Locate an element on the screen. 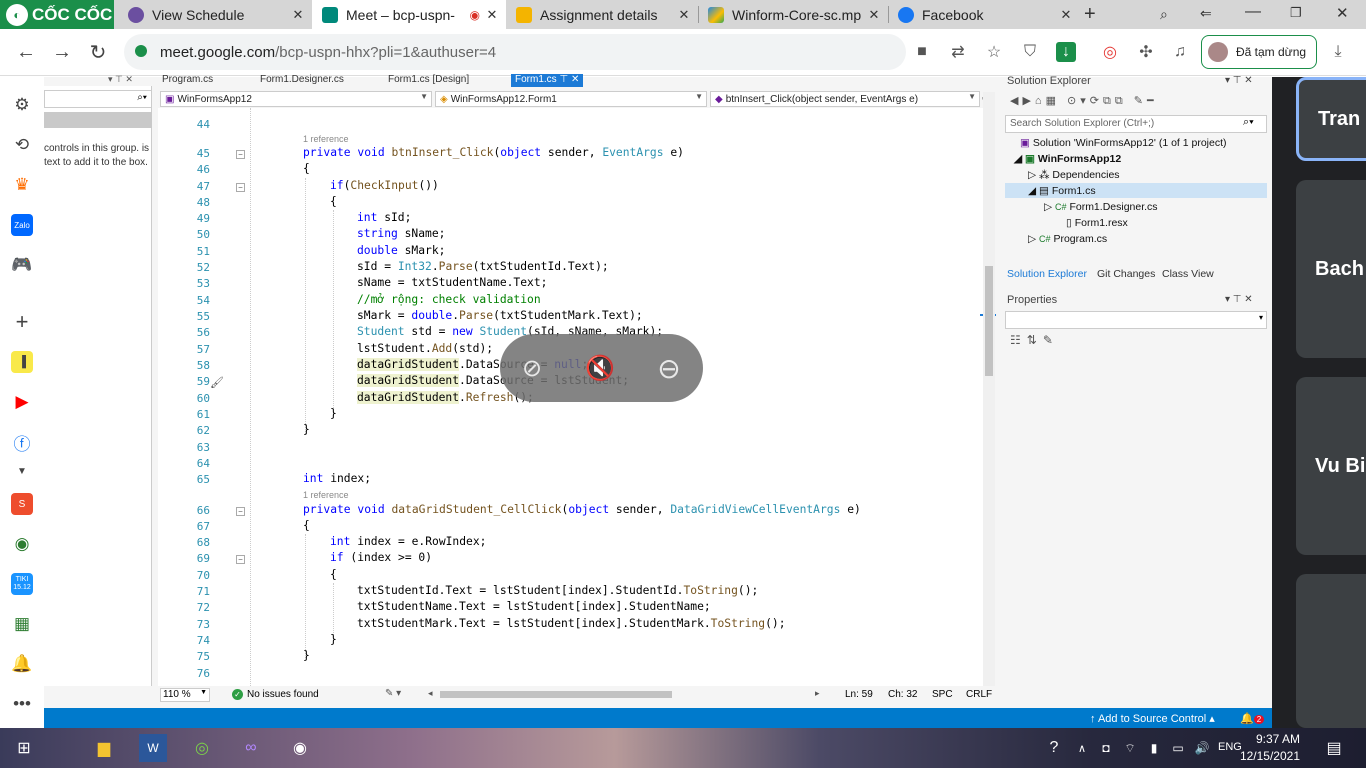  tab-form1-design: Form1.cs [Design] is located at coordinates (428, 80).